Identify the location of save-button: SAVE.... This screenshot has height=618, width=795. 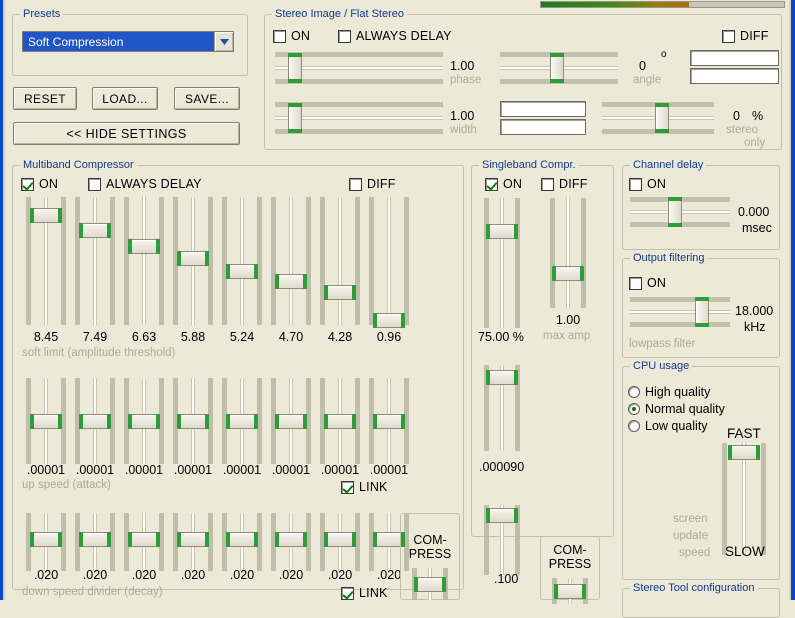
(207, 98).